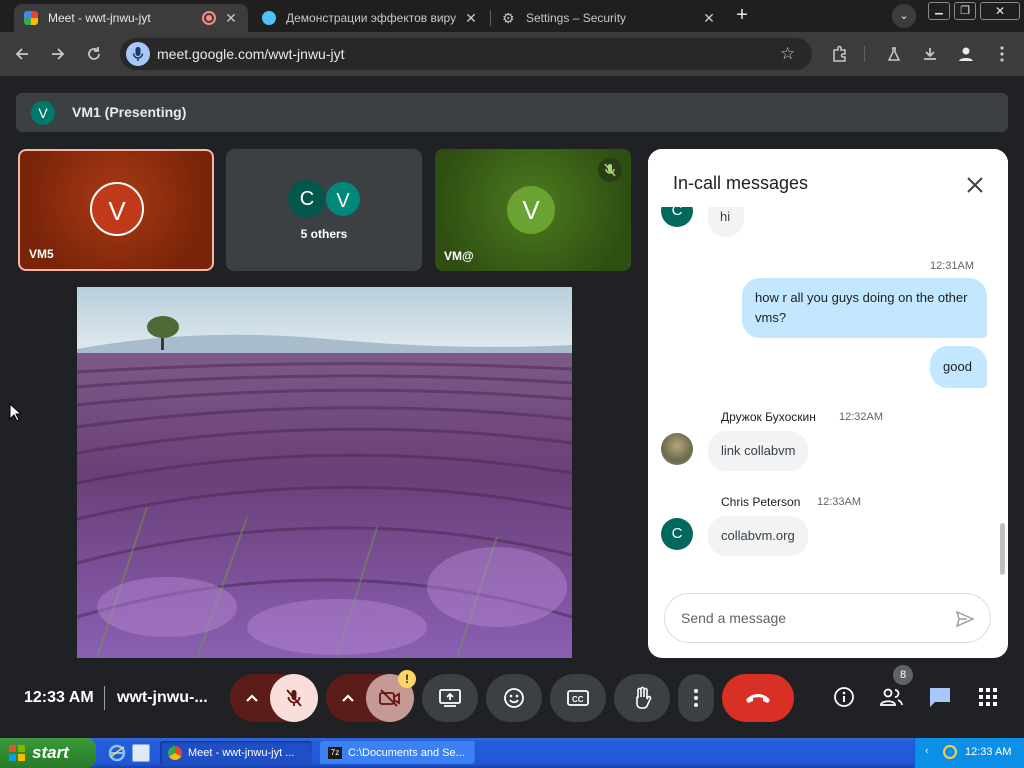 Image resolution: width=1024 pixels, height=768 pixels. Describe the element at coordinates (490, 18) in the screenshot. I see `tab-separator` at that location.